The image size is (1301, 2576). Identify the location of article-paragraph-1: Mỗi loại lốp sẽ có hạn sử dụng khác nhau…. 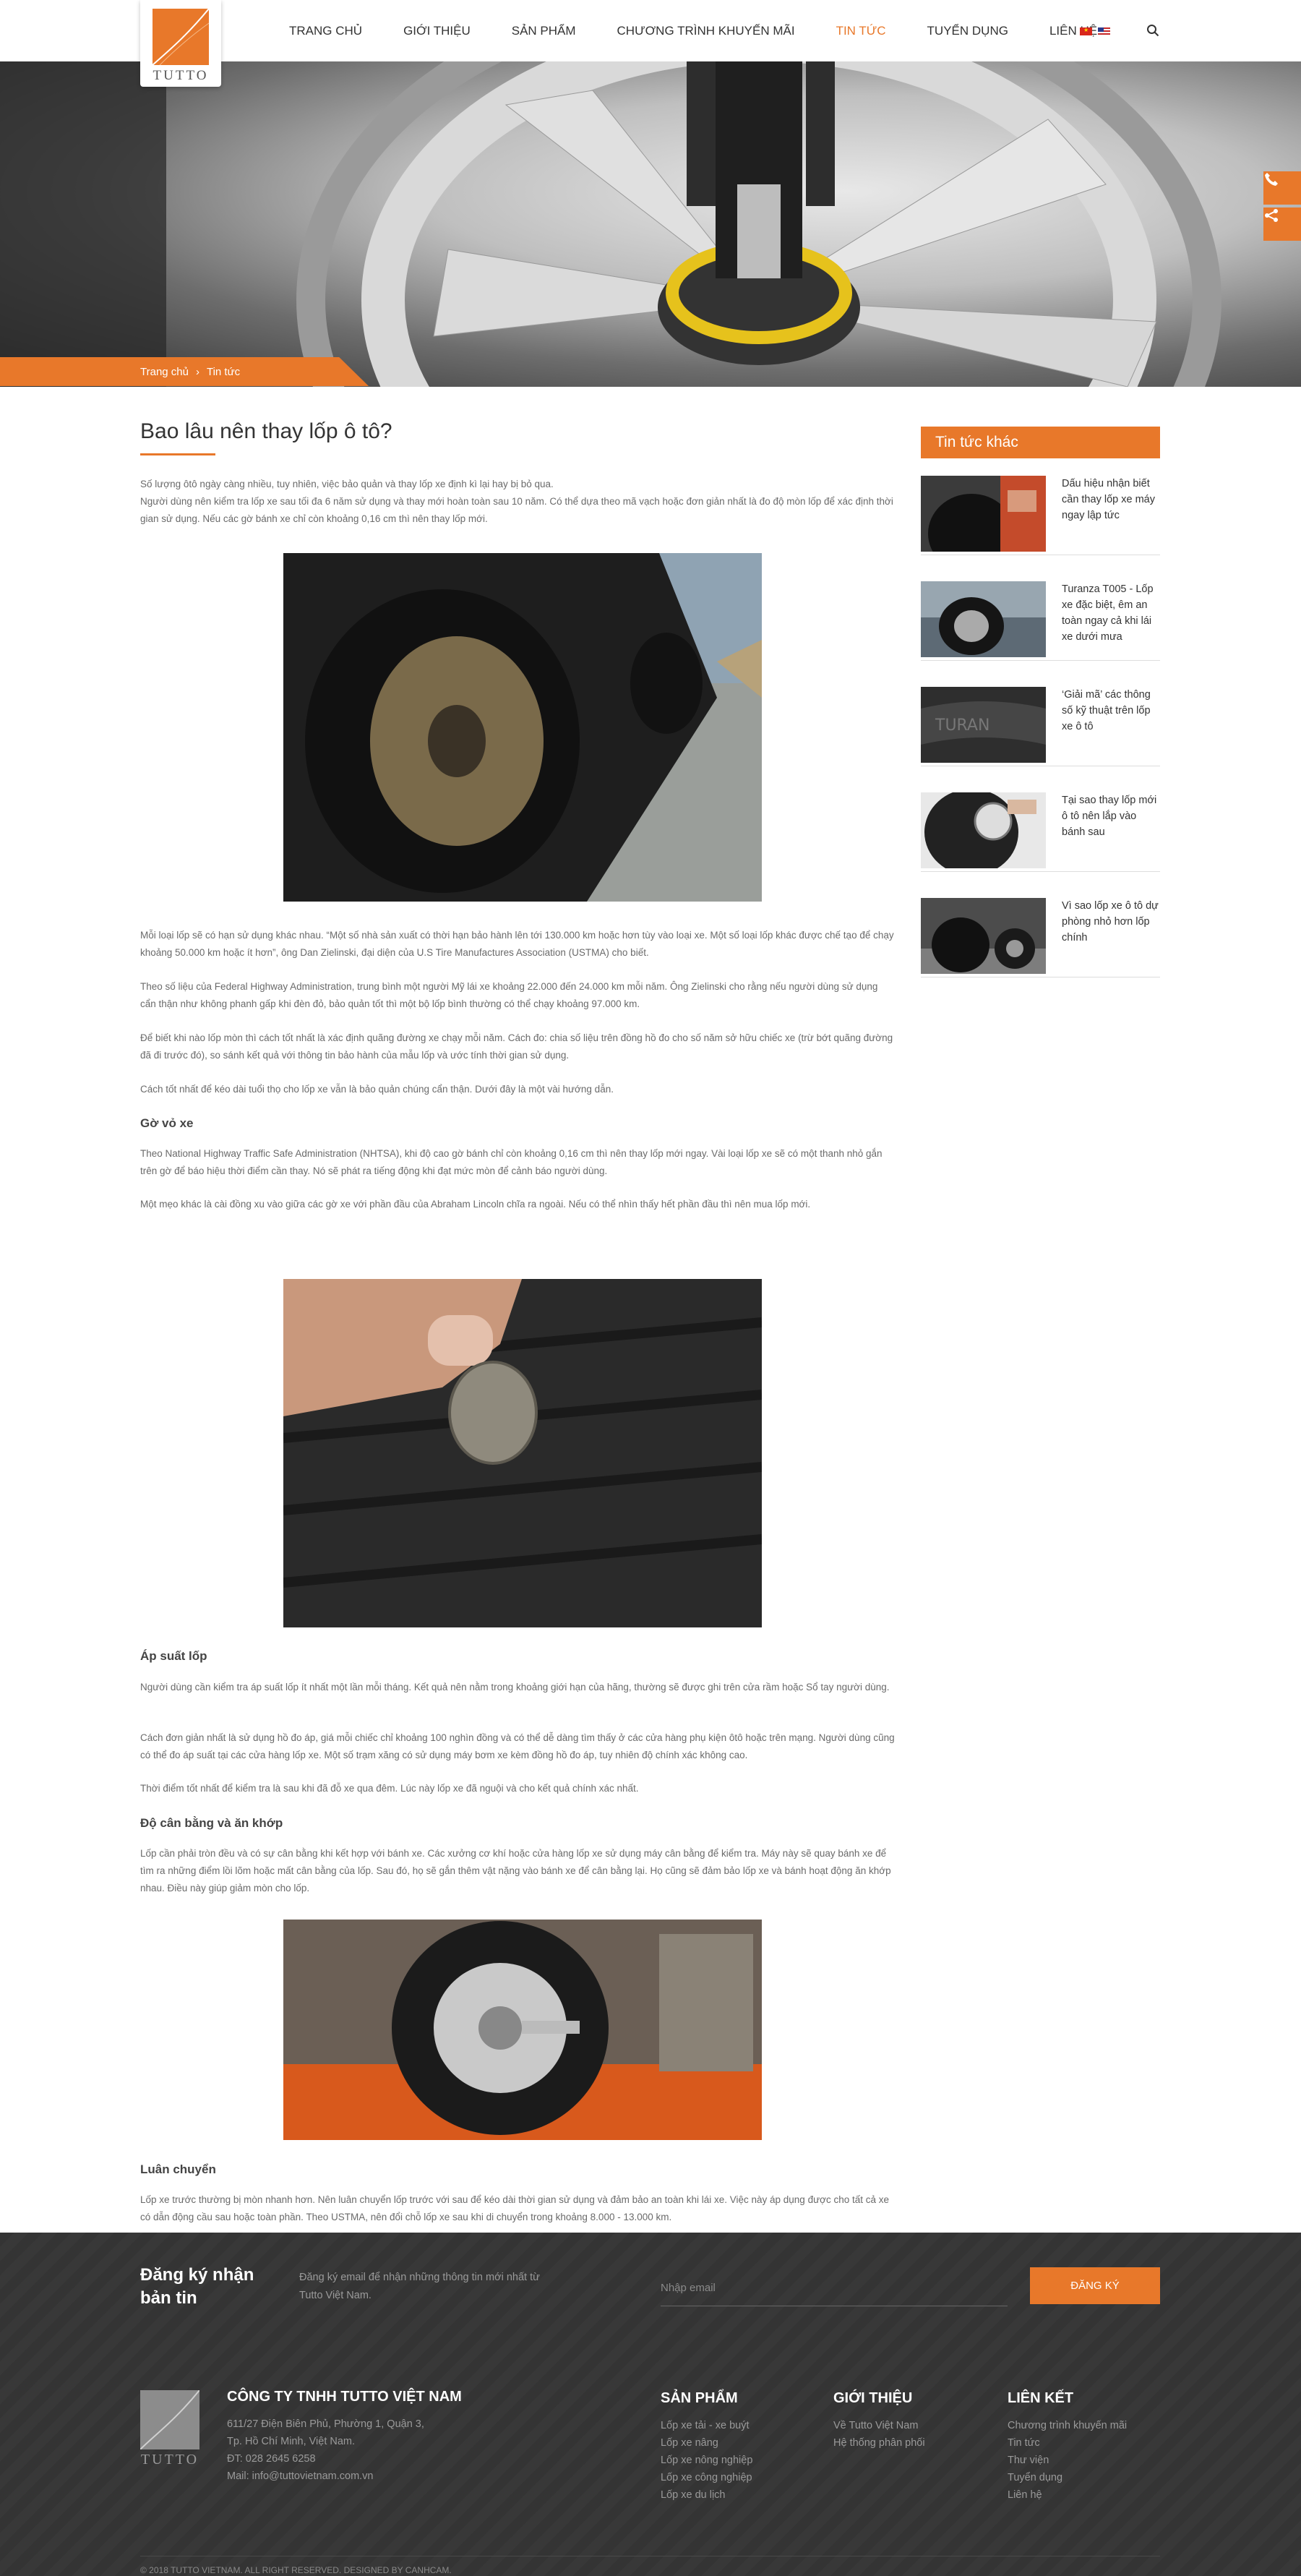
(517, 944).